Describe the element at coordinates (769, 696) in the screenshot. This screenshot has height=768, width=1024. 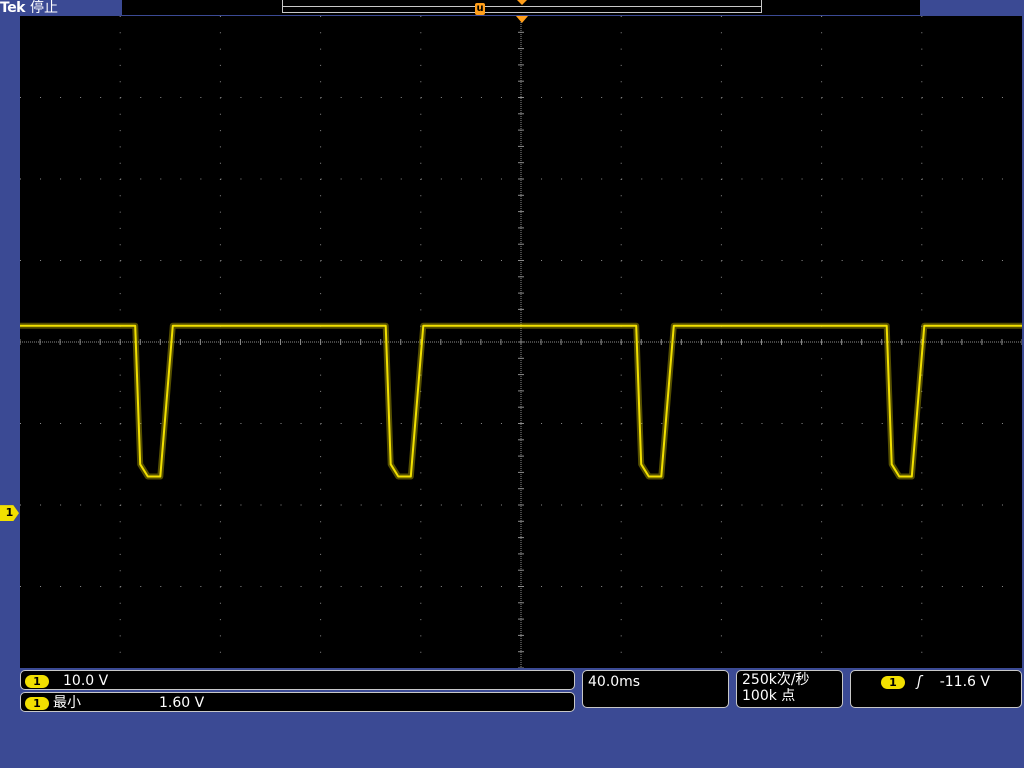
I see `record-length: 100k 点` at that location.